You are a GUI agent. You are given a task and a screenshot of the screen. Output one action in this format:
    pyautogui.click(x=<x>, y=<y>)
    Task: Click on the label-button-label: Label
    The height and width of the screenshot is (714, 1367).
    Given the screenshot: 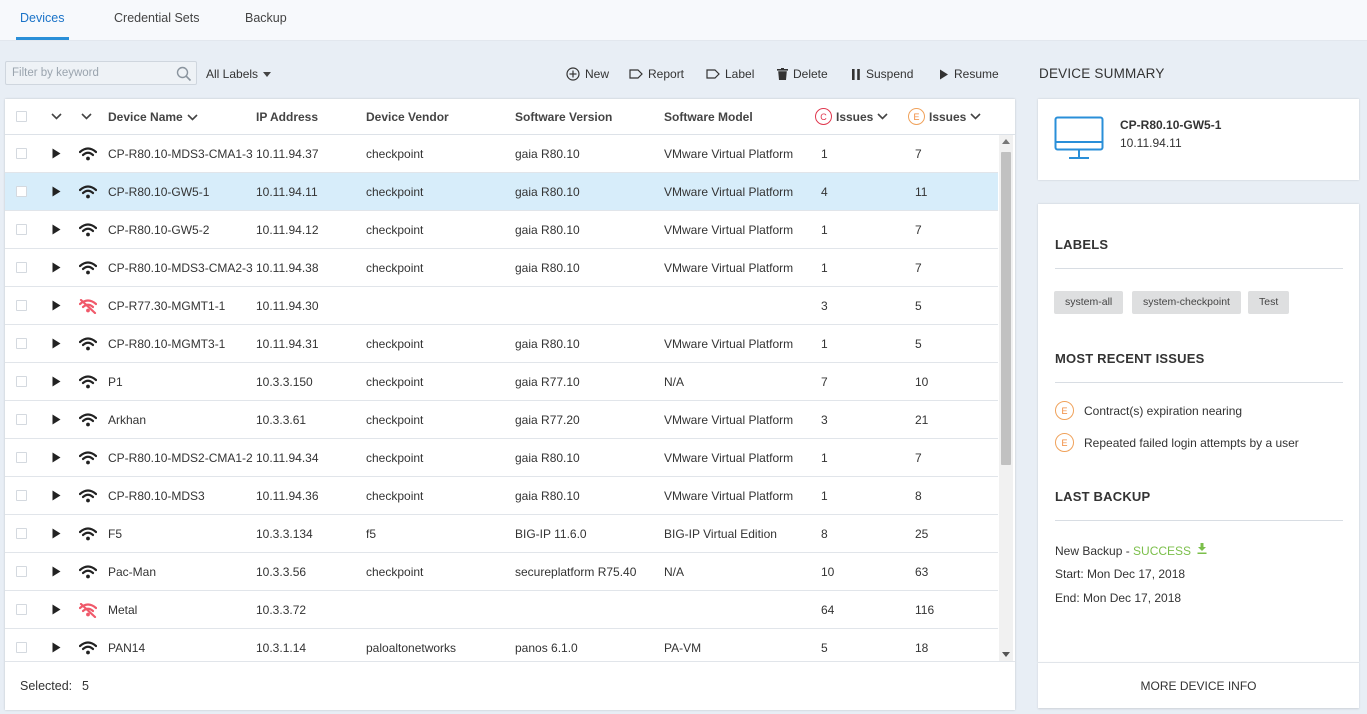 What is the action you would take?
    pyautogui.click(x=740, y=74)
    